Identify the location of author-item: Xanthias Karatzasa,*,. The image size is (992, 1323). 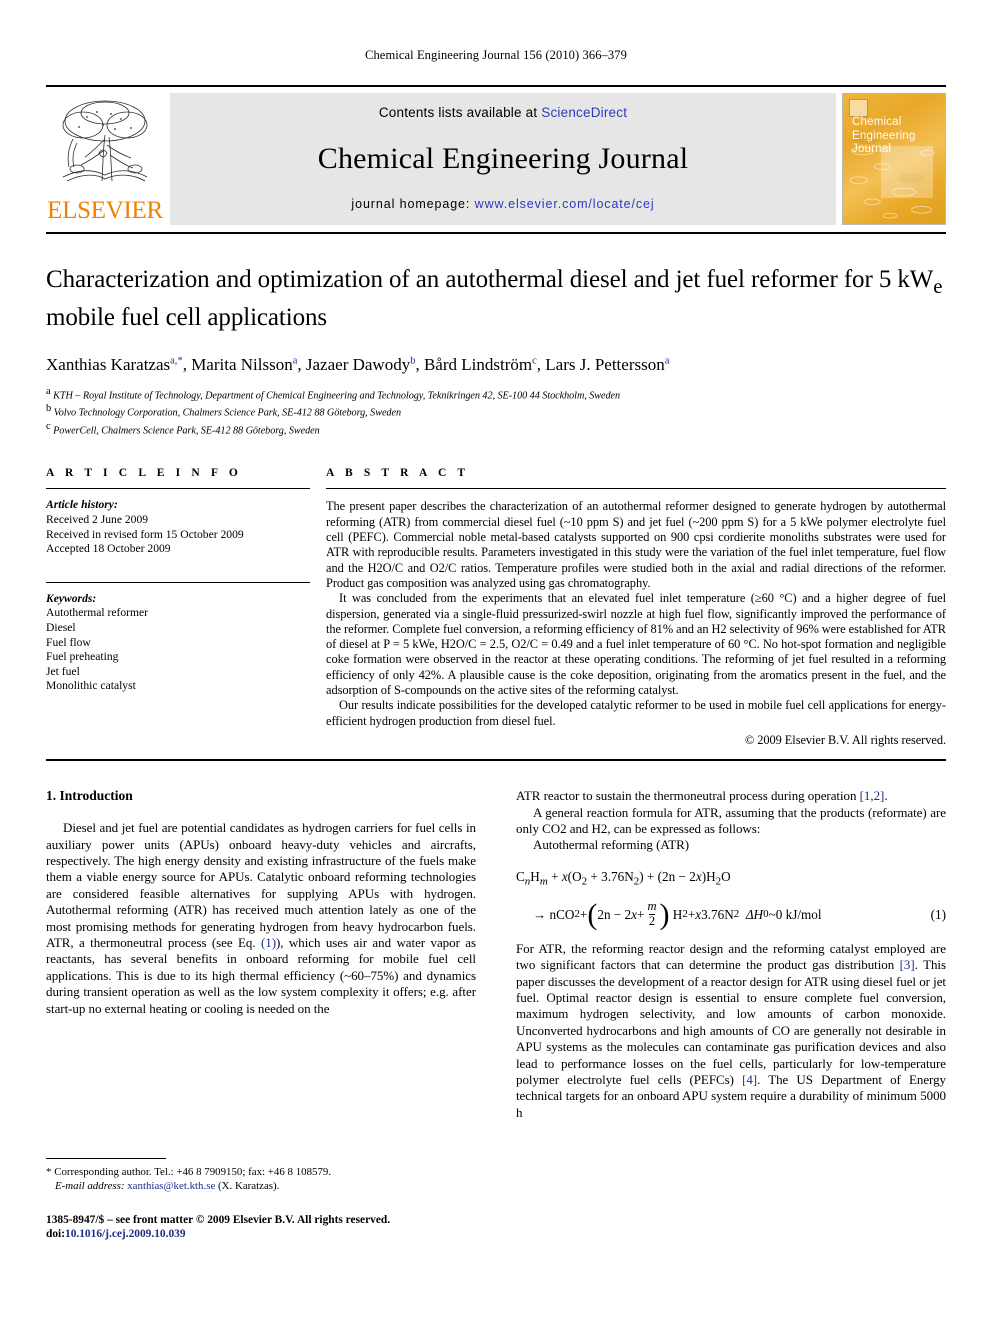
(118, 364).